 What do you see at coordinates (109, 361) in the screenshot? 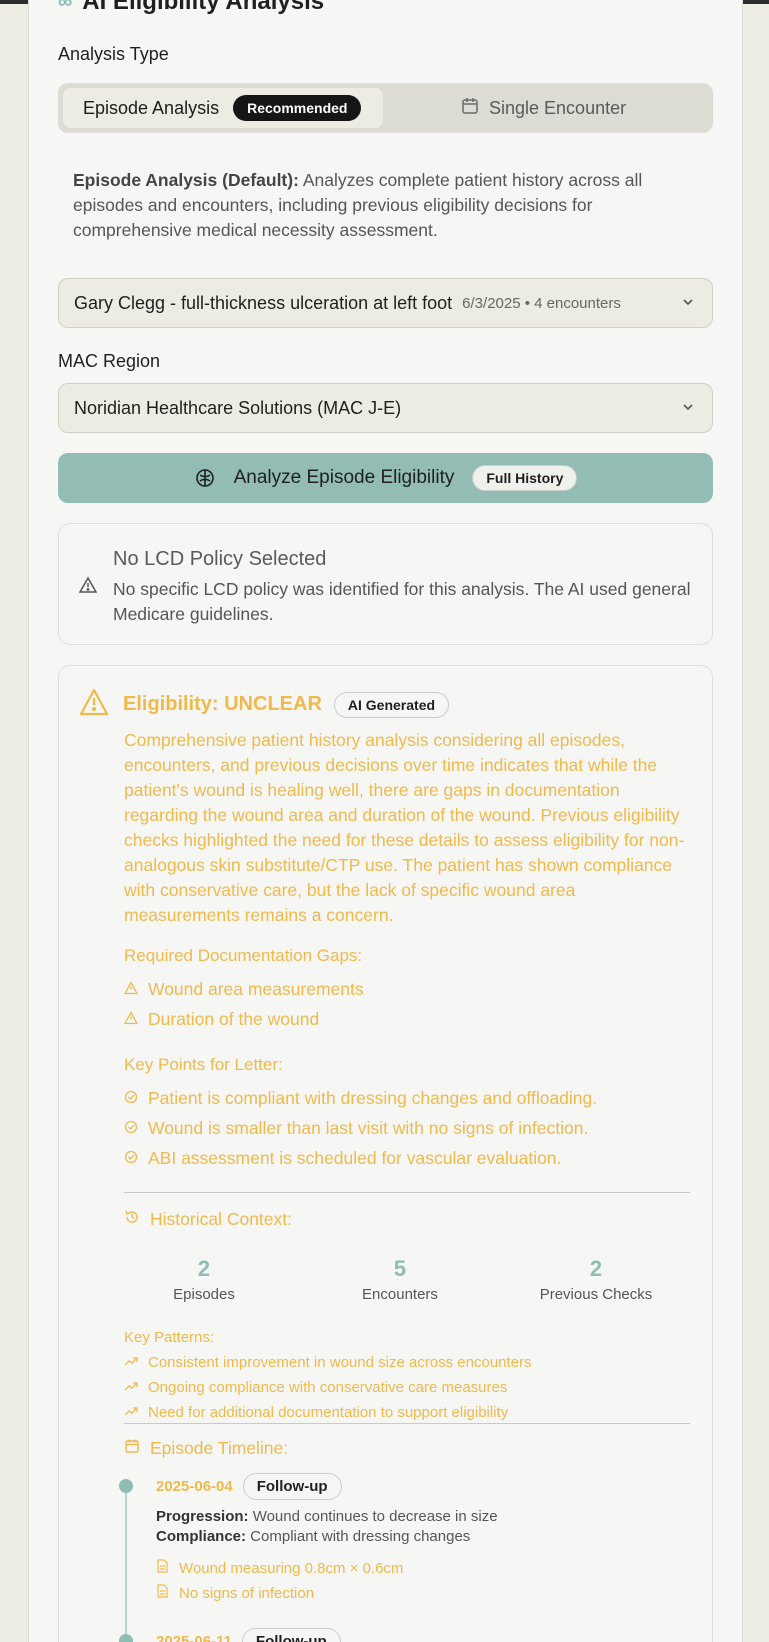
I see `mac-region-label: MAC Region` at bounding box center [109, 361].